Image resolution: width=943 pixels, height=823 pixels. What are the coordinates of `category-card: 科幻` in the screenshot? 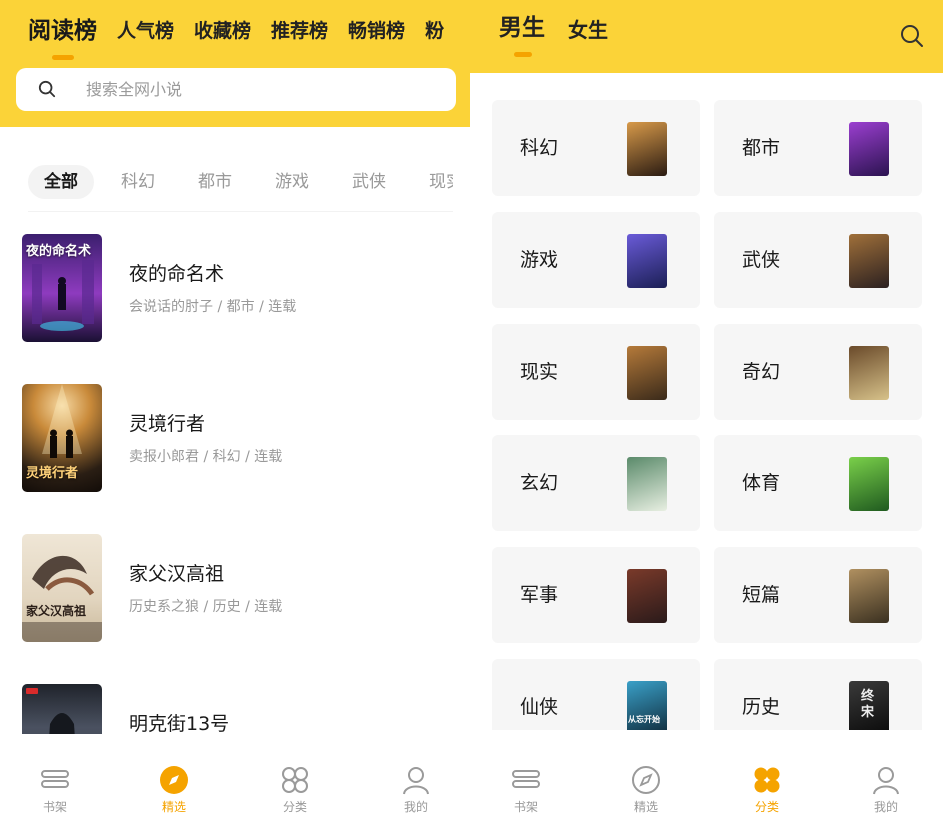 It's located at (596, 148).